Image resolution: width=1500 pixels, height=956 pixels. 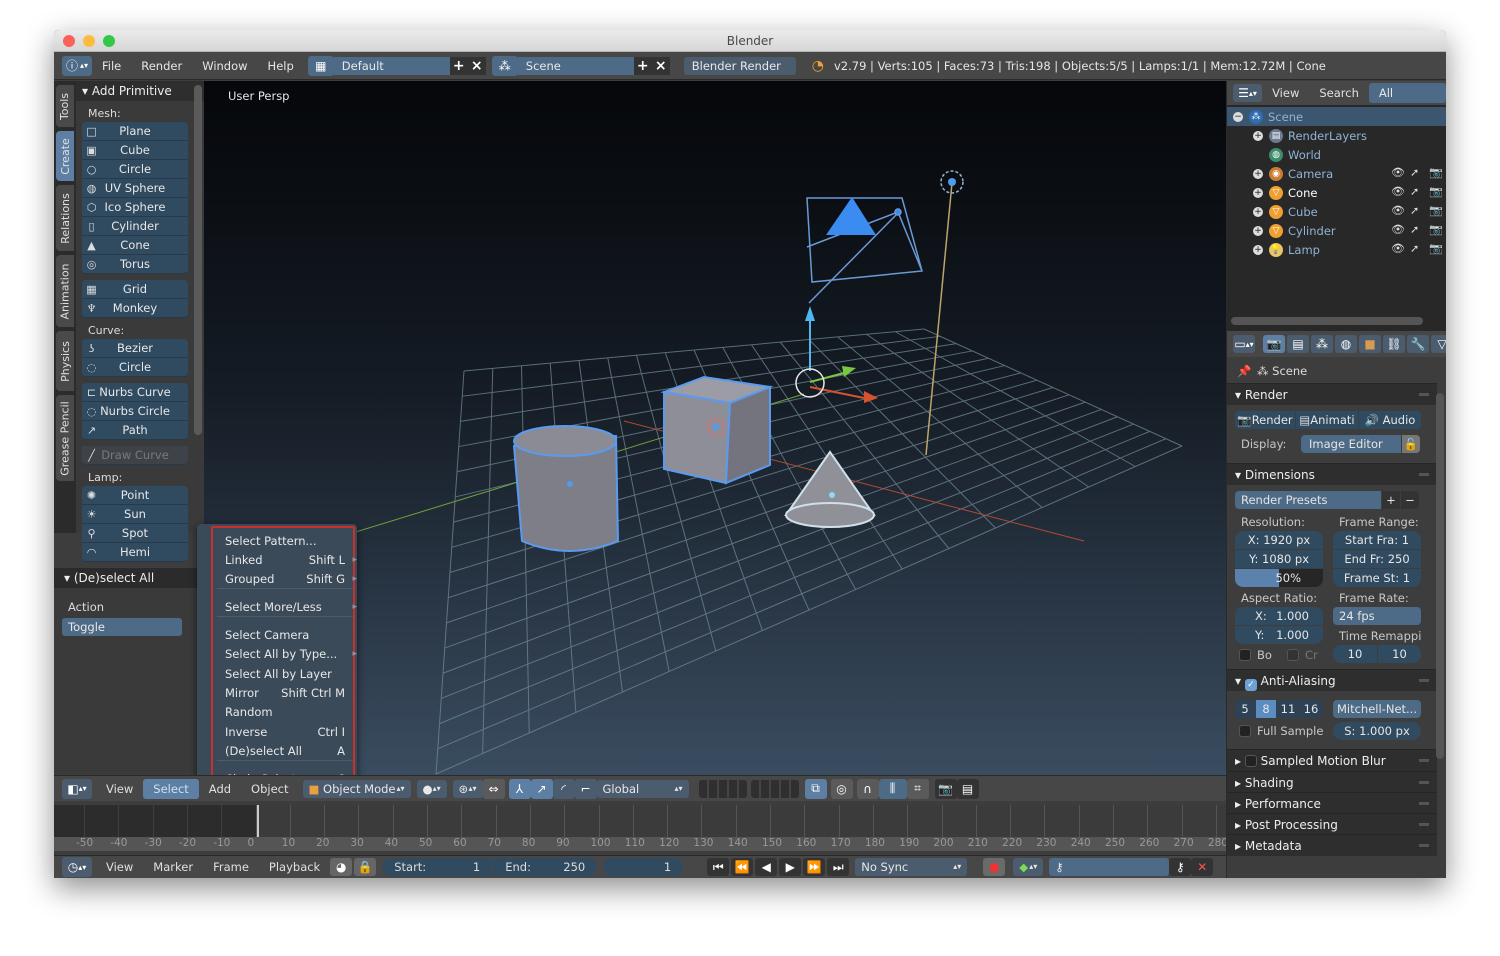 What do you see at coordinates (1250, 761) in the screenshot?
I see `motion-blur-checkbox` at bounding box center [1250, 761].